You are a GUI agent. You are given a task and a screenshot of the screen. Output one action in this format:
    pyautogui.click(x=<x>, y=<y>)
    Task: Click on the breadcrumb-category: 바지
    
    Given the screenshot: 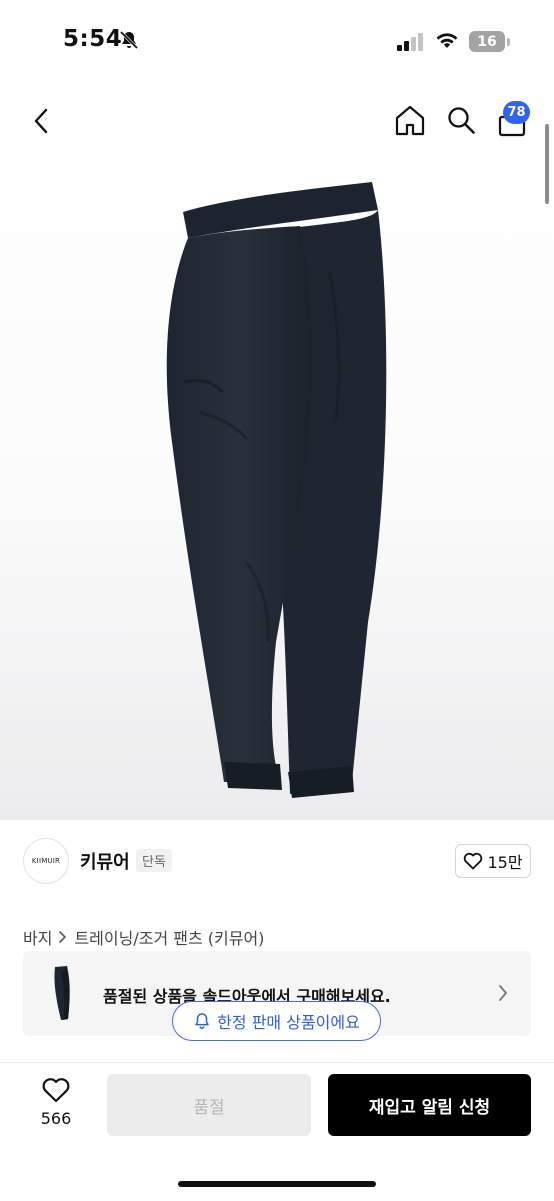 What is the action you would take?
    pyautogui.click(x=37, y=937)
    